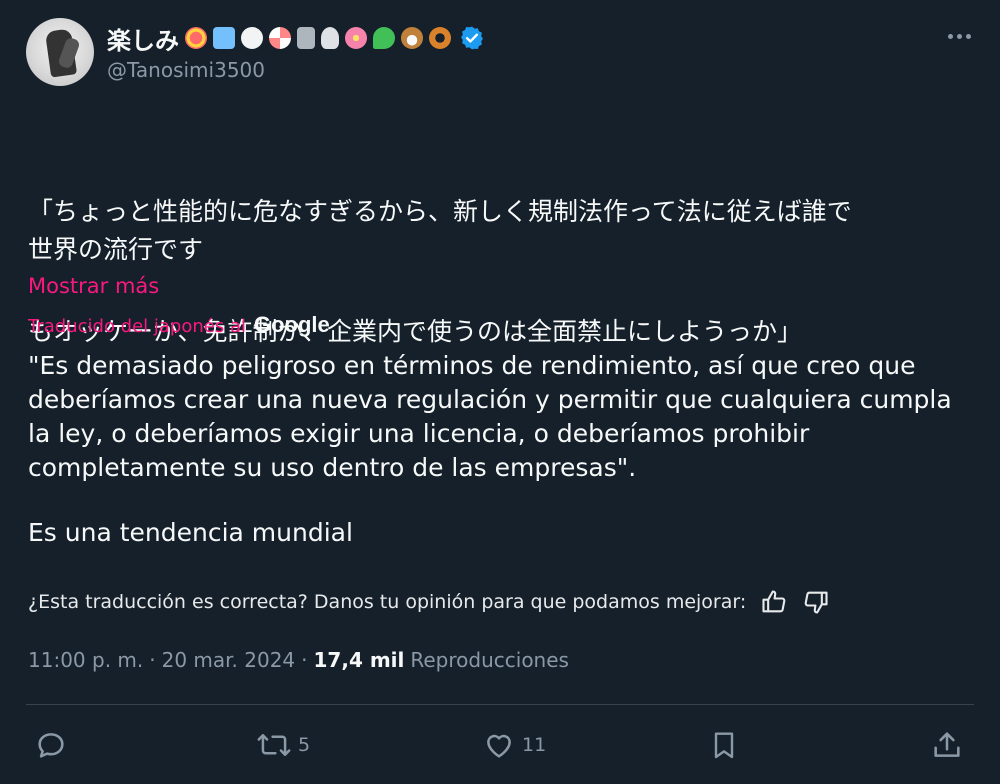 This screenshot has height=784, width=1000. Describe the element at coordinates (816, 602) in the screenshot. I see `thumbs-down-icon` at that location.